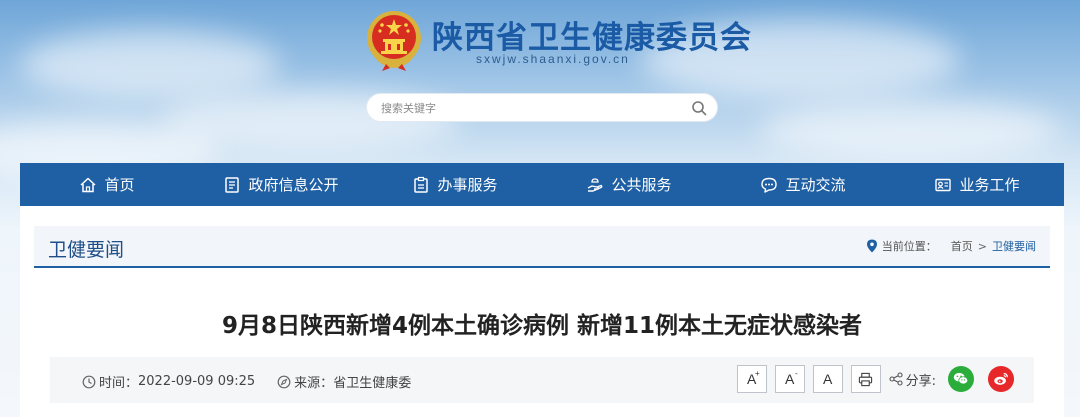 This screenshot has height=417, width=1080. I want to click on font-reset-button: A, so click(827, 379).